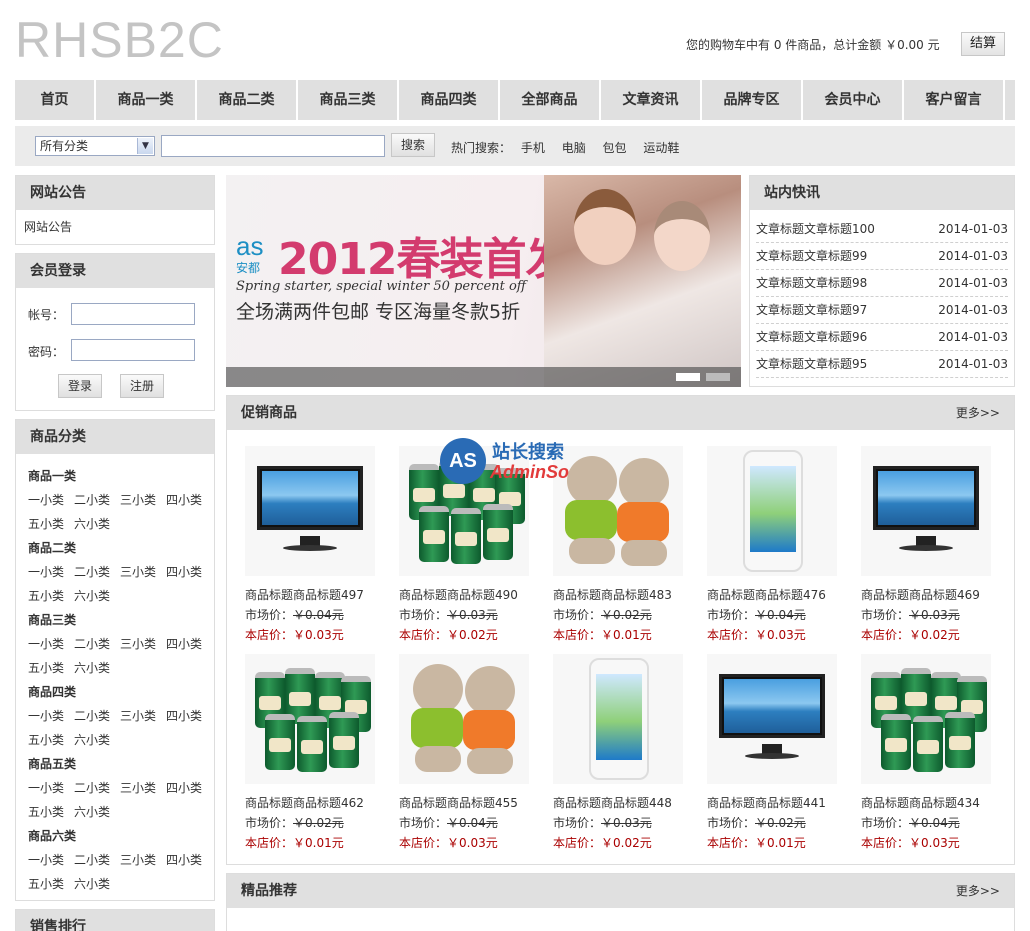  Describe the element at coordinates (882, 364) in the screenshot. I see `news-item: 文章标题文章标题95 2014-01-03` at that location.